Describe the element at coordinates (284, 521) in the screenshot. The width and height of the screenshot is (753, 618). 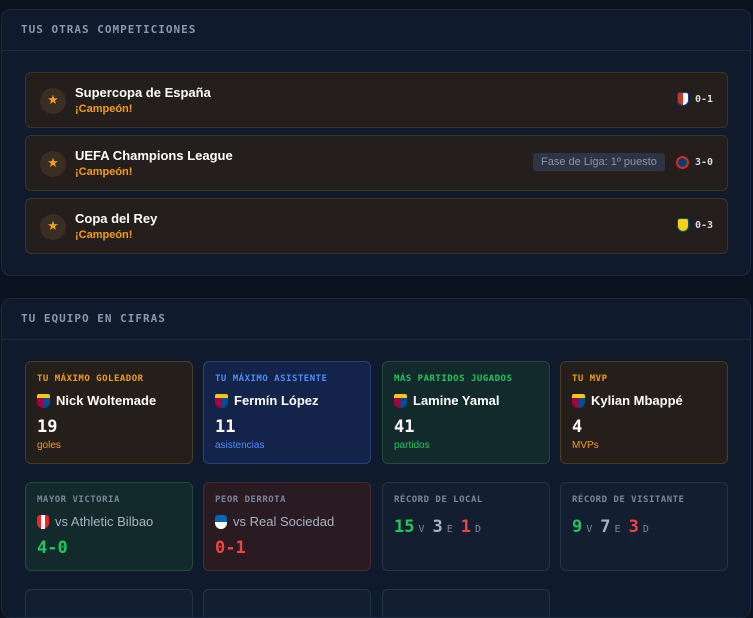
I see `opponent-name: vs Real Sociedad` at that location.